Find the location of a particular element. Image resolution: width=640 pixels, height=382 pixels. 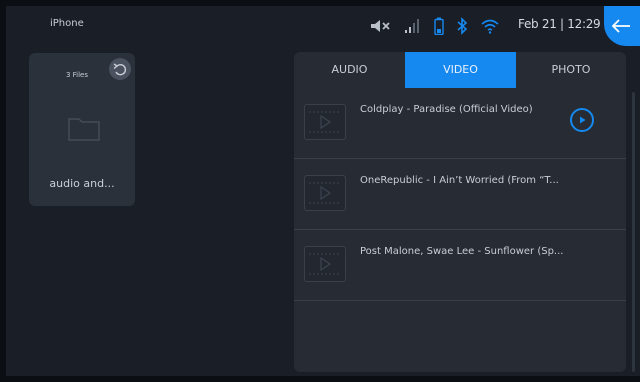

folder-undo-button is located at coordinates (120, 69).